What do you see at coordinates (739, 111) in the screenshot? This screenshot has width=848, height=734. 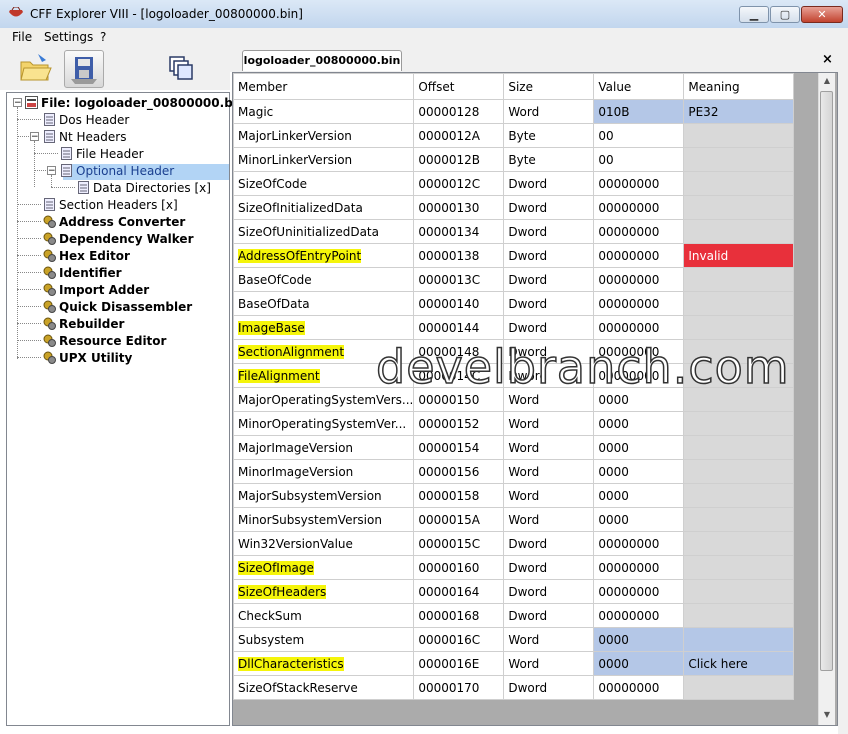 I see `cell-meaning: PE32` at bounding box center [739, 111].